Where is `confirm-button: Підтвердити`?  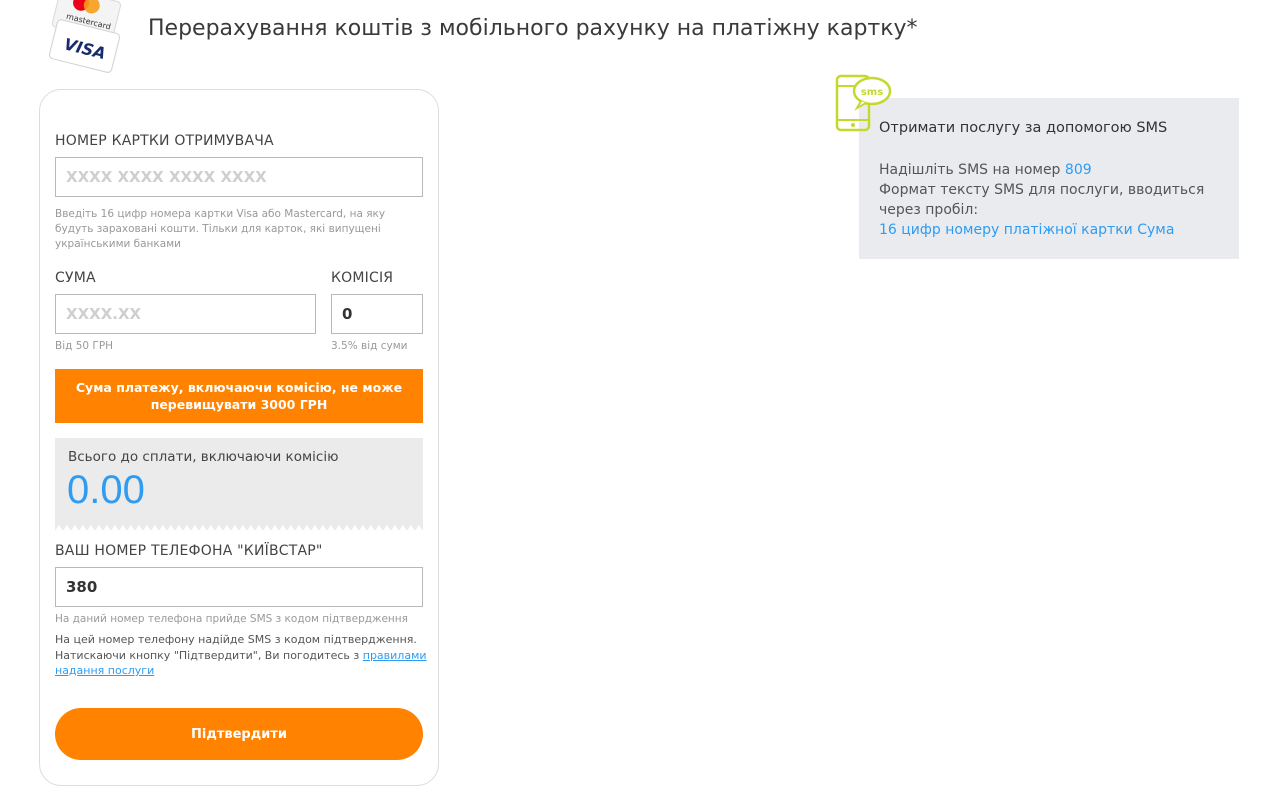
confirm-button: Підтвердити is located at coordinates (239, 734).